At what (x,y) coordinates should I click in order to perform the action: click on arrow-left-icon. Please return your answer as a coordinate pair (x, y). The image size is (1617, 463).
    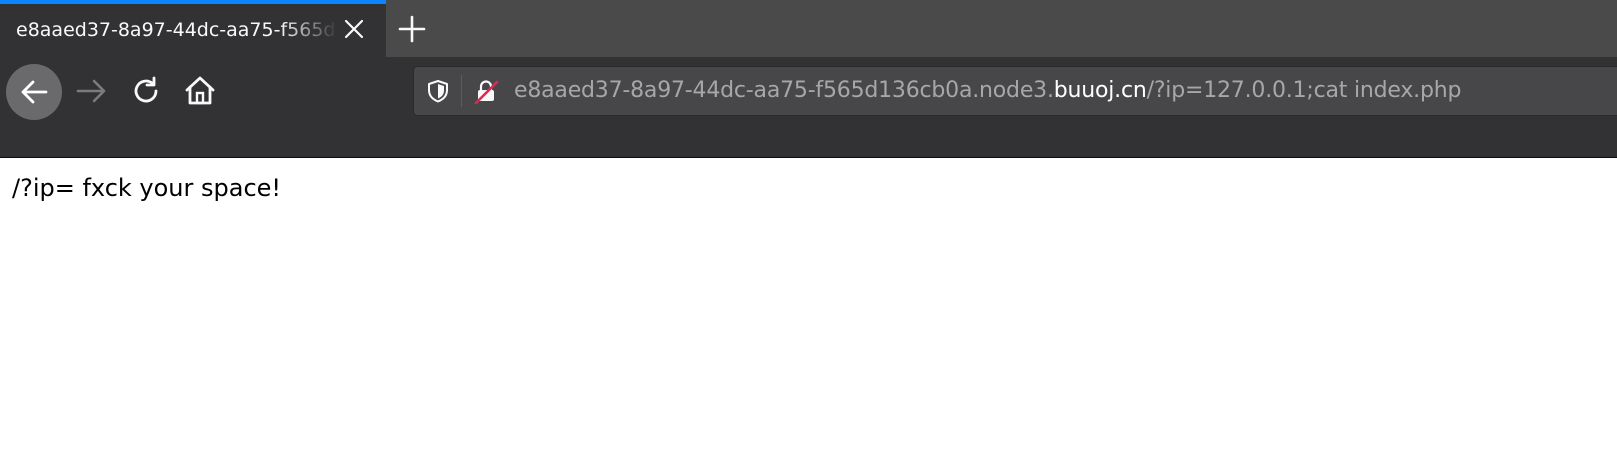
    Looking at the image, I should click on (34, 92).